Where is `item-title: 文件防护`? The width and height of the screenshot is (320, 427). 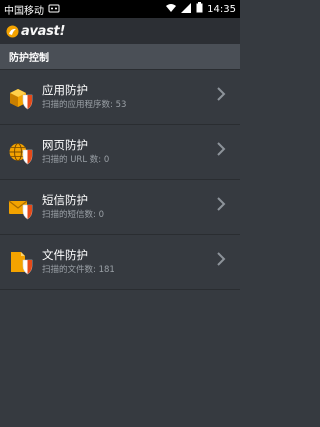
item-title: 文件防护 is located at coordinates (65, 254).